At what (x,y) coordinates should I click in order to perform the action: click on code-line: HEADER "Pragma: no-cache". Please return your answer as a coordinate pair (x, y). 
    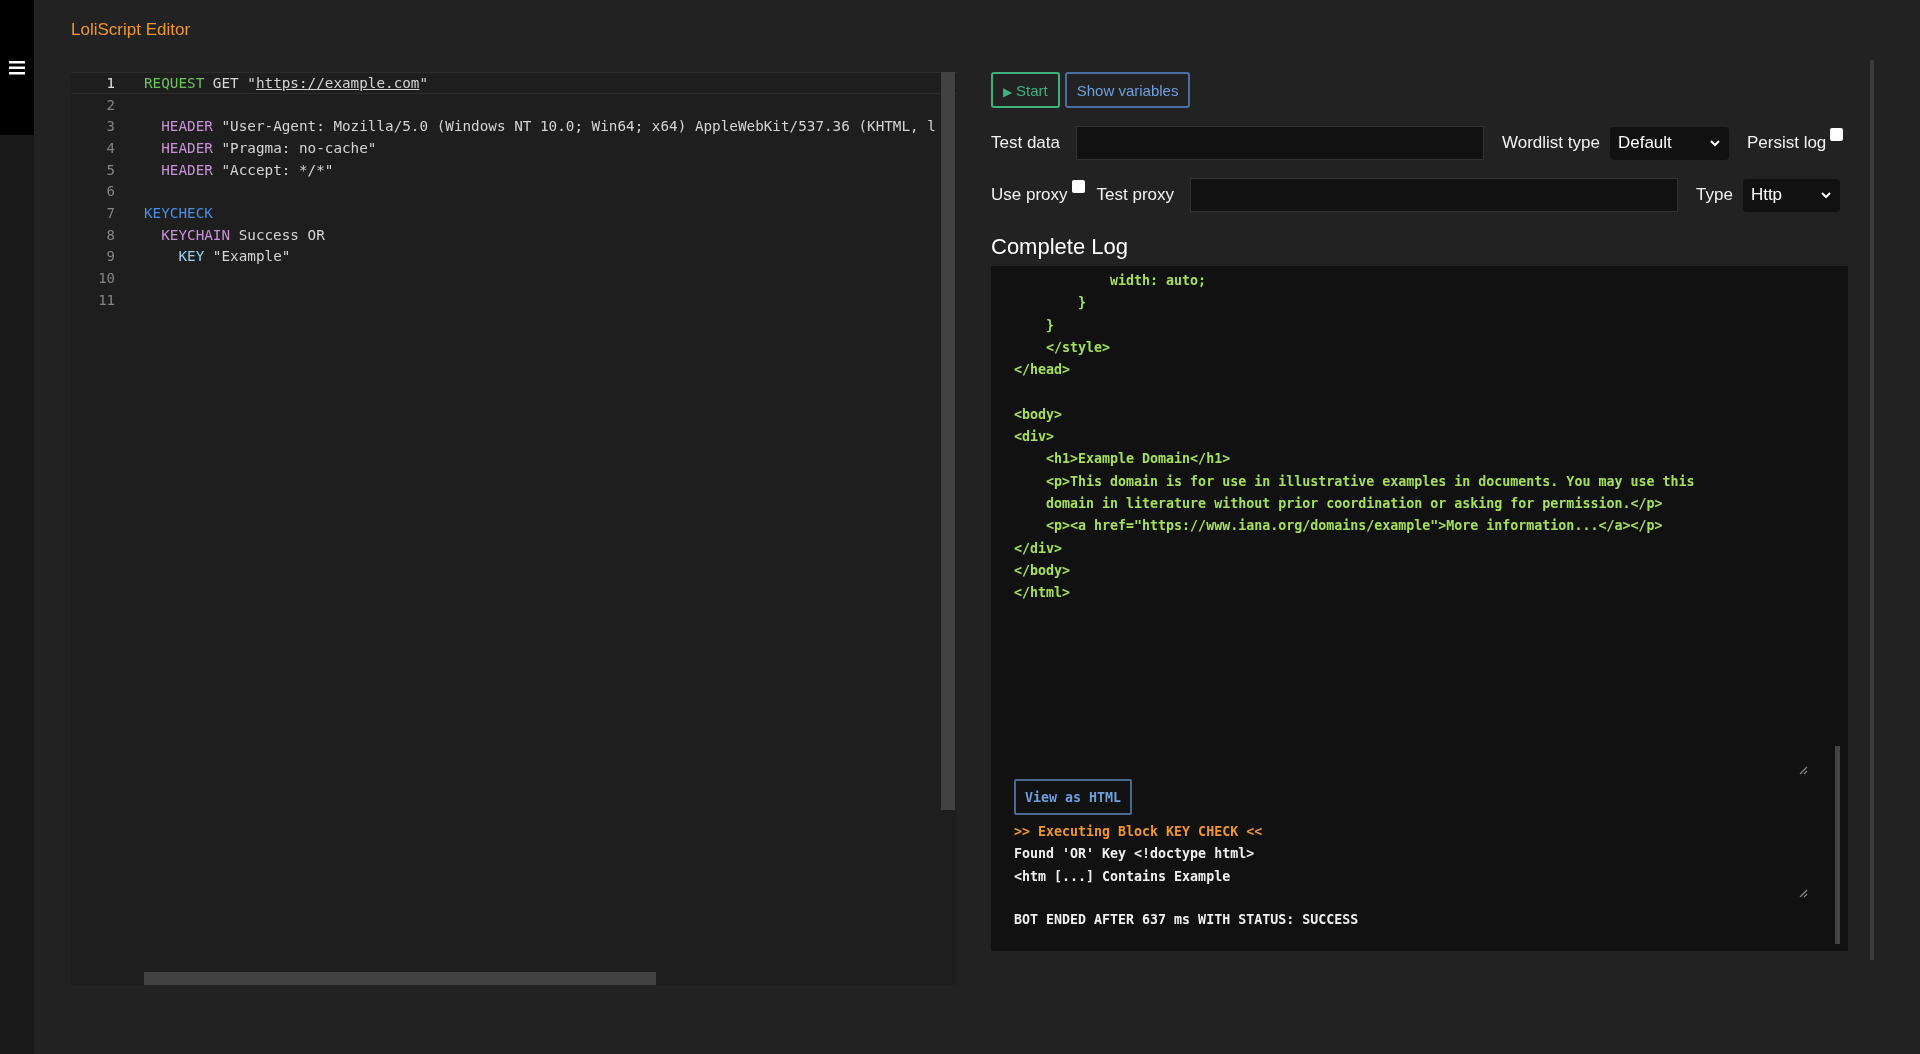
    Looking at the image, I should click on (268, 147).